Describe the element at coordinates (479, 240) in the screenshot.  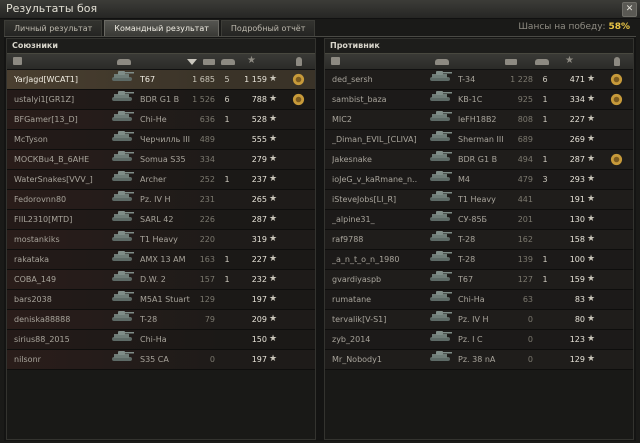
I see `player-row: raf9788 T-28 162 158 ★` at that location.